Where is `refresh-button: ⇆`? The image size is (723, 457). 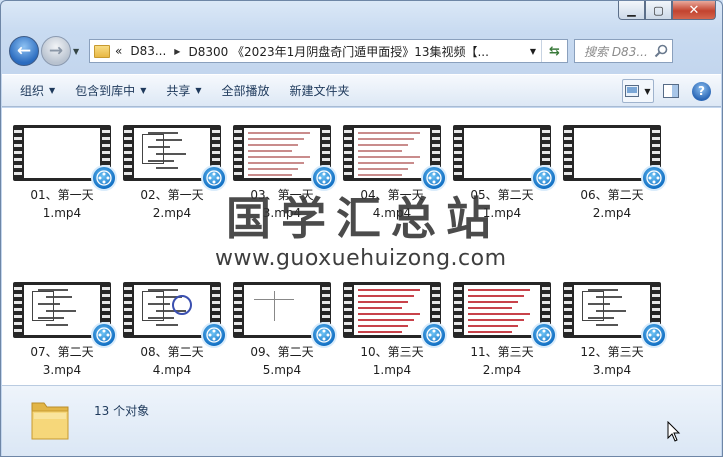
refresh-button: ⇆ is located at coordinates (554, 51).